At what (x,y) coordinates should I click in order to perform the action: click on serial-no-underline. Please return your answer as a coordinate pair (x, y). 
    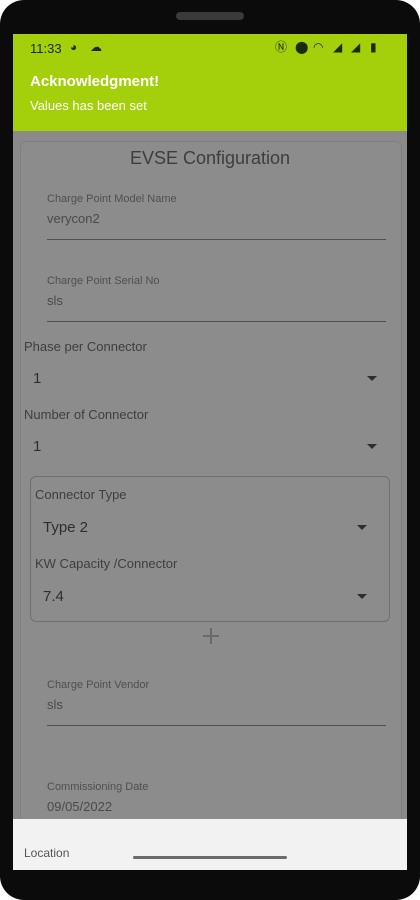
    Looking at the image, I should click on (216, 321).